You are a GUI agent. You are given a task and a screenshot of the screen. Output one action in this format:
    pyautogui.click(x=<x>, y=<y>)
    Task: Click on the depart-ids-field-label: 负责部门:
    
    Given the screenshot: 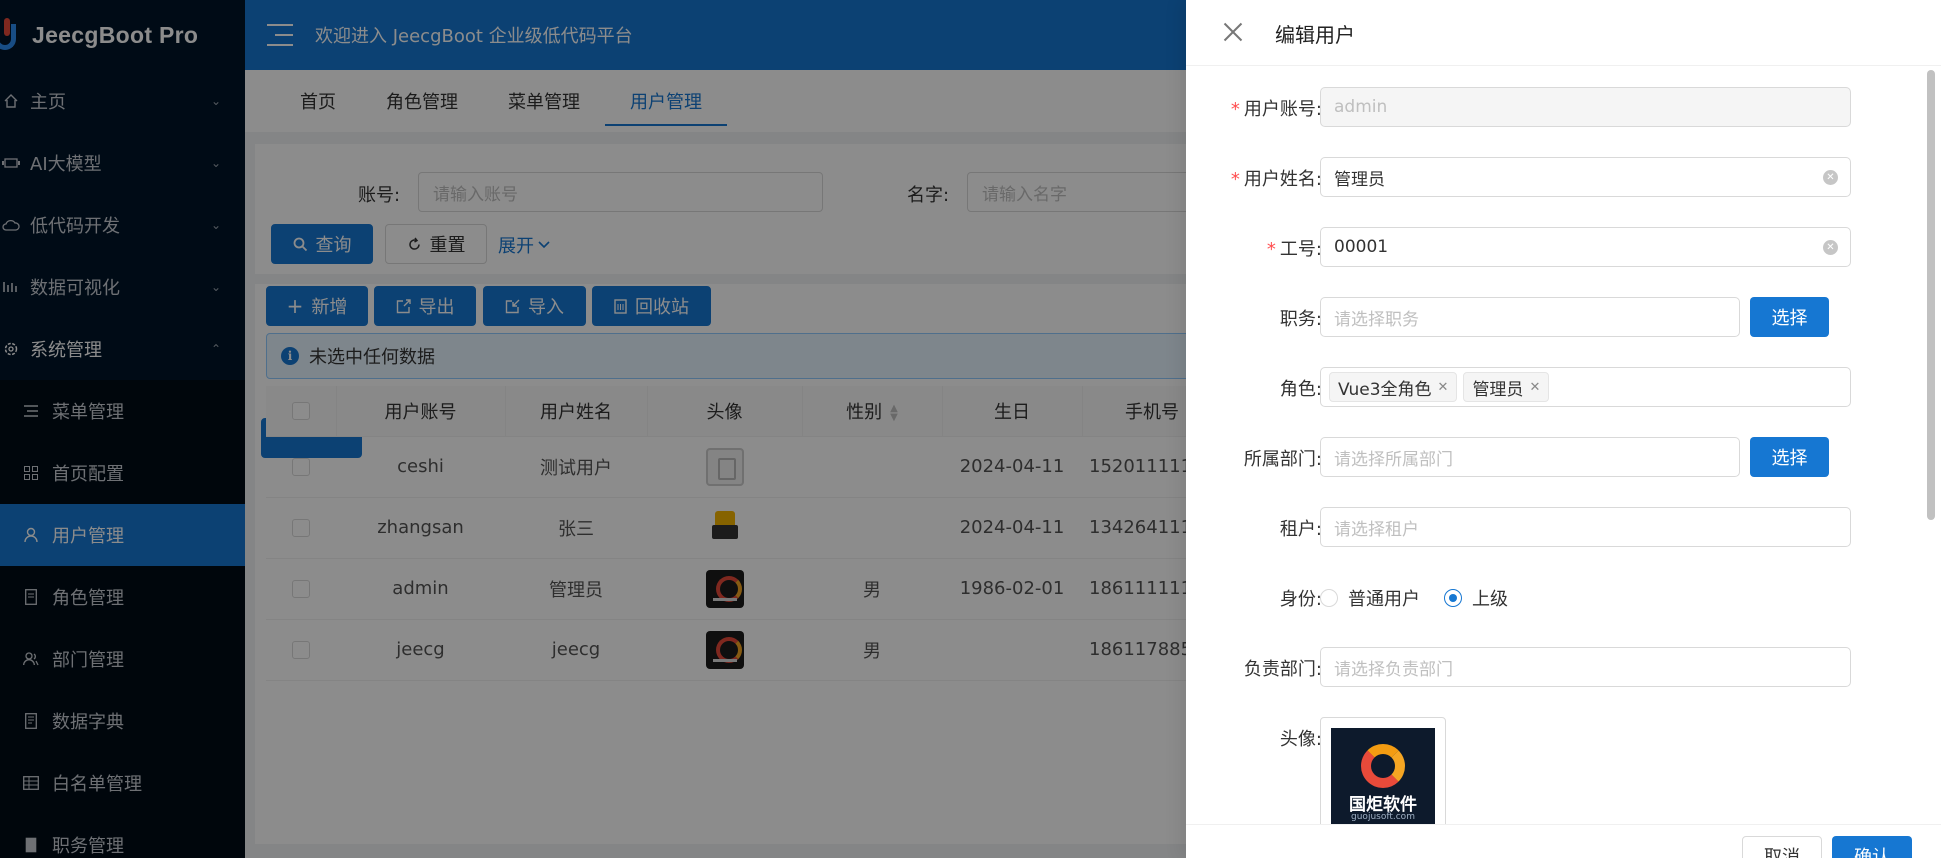 What is the action you would take?
    pyautogui.click(x=1282, y=669)
    